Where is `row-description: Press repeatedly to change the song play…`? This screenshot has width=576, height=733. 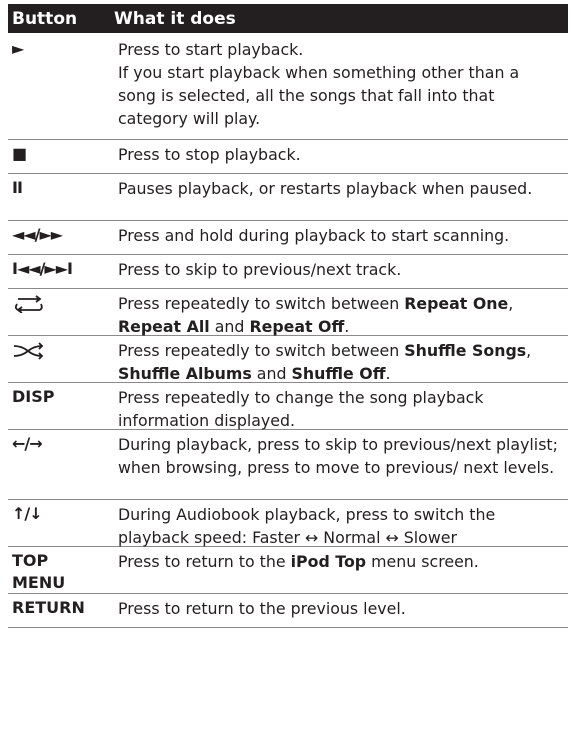 row-description: Press repeatedly to change the song play… is located at coordinates (343, 406).